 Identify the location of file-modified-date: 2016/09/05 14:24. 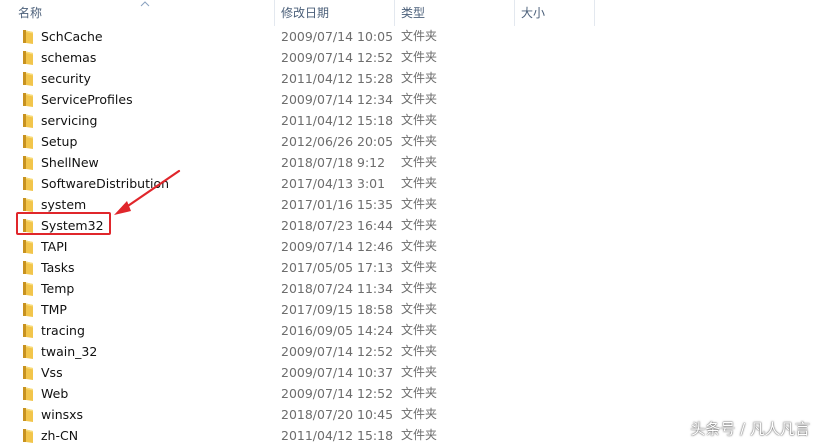
(337, 330).